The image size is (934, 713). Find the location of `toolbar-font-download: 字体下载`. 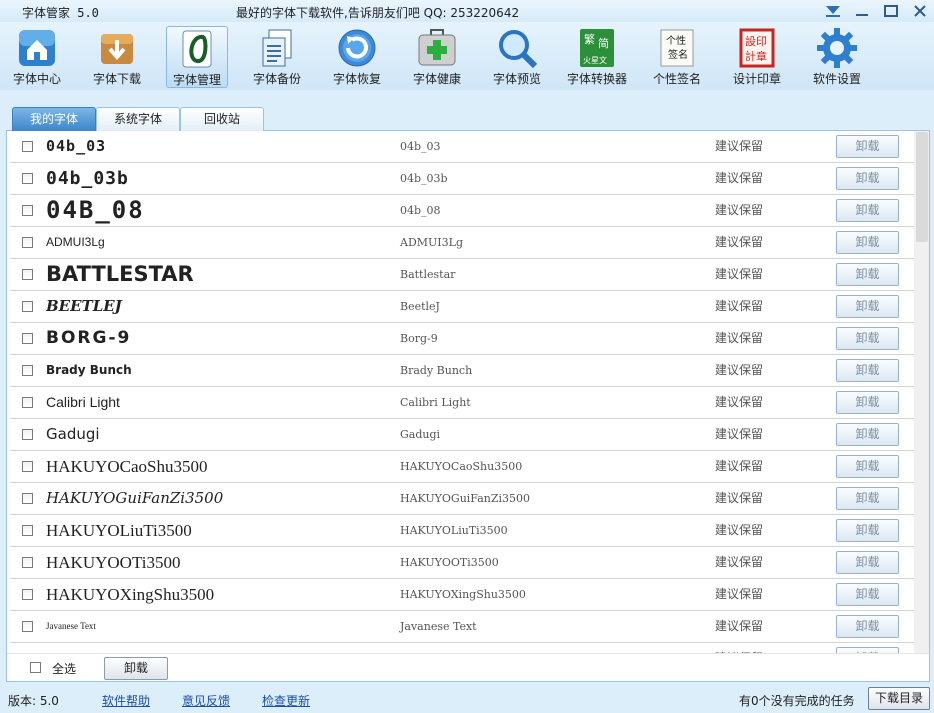

toolbar-font-download: 字体下载 is located at coordinates (117, 57).